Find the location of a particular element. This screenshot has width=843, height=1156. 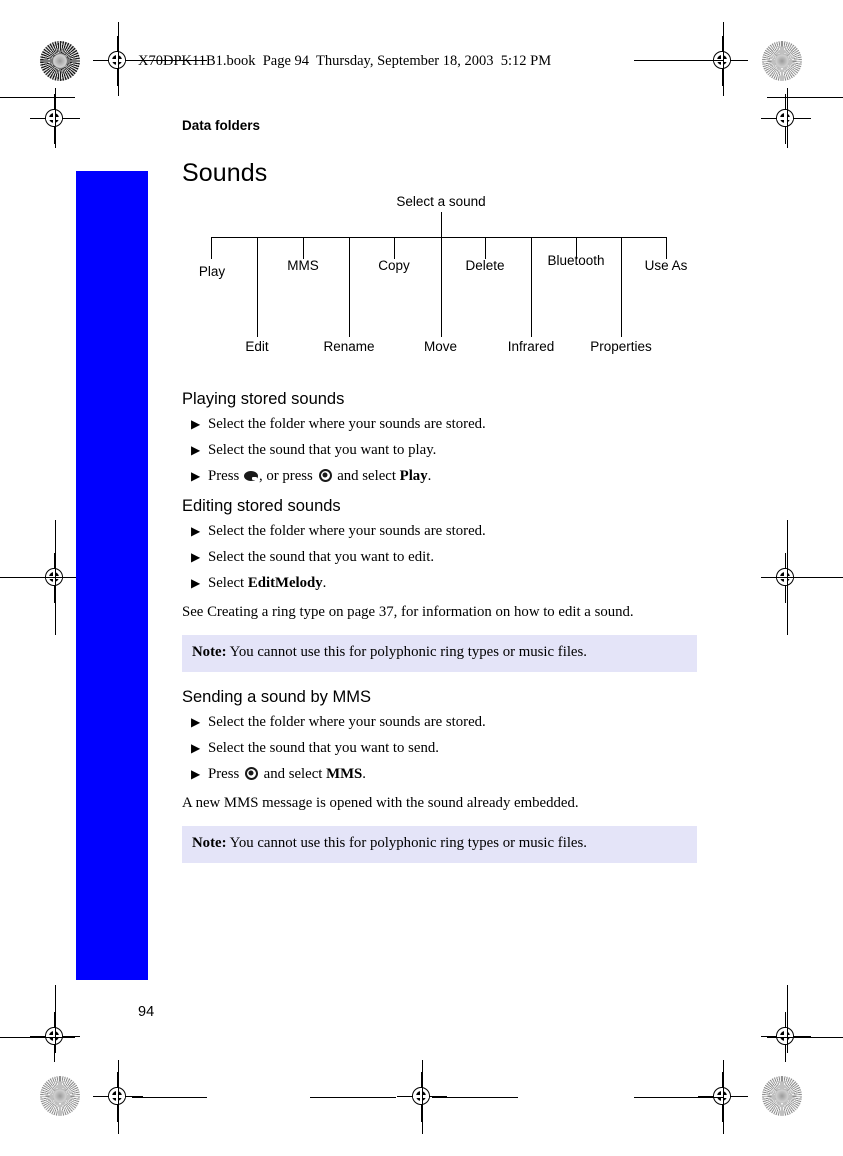

section-heading-editing: Editing stored sounds is located at coordinates (261, 506).